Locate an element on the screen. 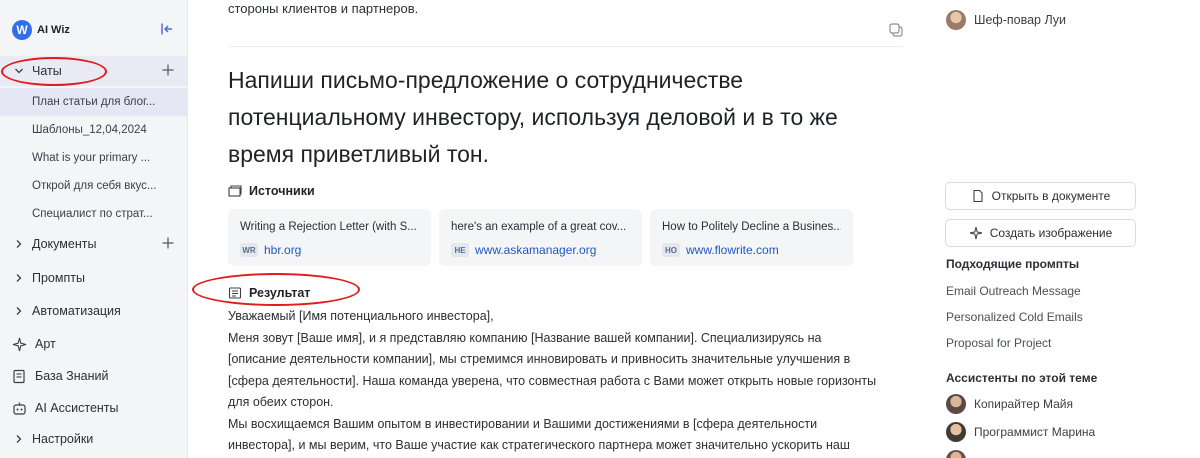 This screenshot has width=1200, height=458. assistant-name: Копирайтер Майя is located at coordinates (1023, 404).